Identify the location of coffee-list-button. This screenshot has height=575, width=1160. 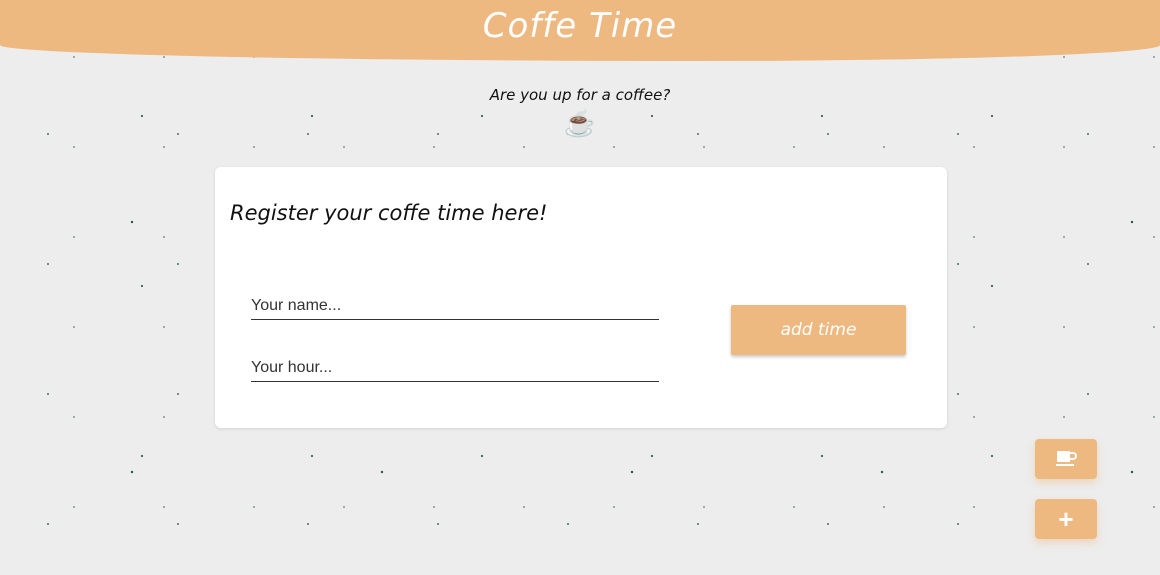
(1066, 459).